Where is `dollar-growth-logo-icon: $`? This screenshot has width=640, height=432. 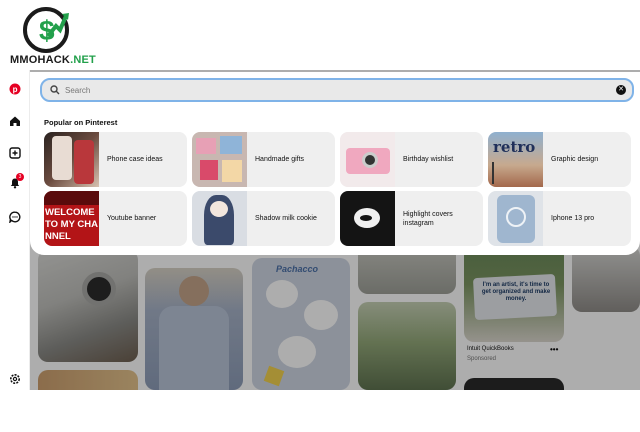 dollar-growth-logo-icon: $ is located at coordinates (46, 30).